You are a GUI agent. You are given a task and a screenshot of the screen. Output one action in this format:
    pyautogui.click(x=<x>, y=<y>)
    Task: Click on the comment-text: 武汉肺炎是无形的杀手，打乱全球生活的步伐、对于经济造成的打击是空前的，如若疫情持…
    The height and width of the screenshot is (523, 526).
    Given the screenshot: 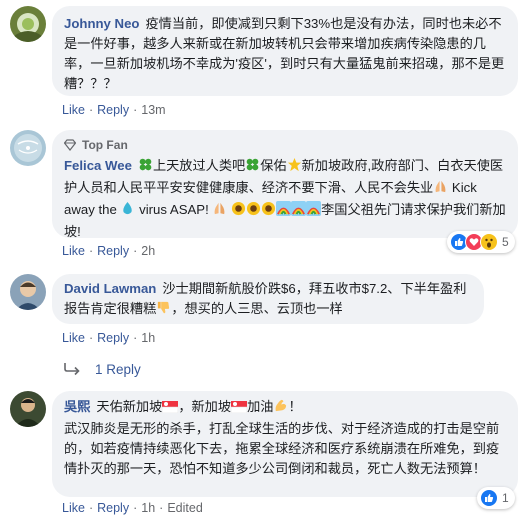 What is the action you would take?
    pyautogui.click(x=282, y=448)
    